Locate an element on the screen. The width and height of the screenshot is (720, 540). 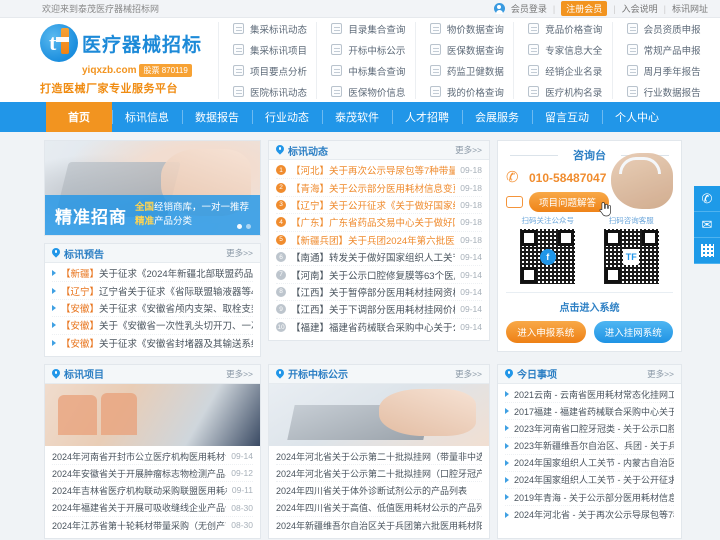
item-text: 关于征求《2024年新疆北部联盟药品集中议价采 is located at coordinates (176, 275).